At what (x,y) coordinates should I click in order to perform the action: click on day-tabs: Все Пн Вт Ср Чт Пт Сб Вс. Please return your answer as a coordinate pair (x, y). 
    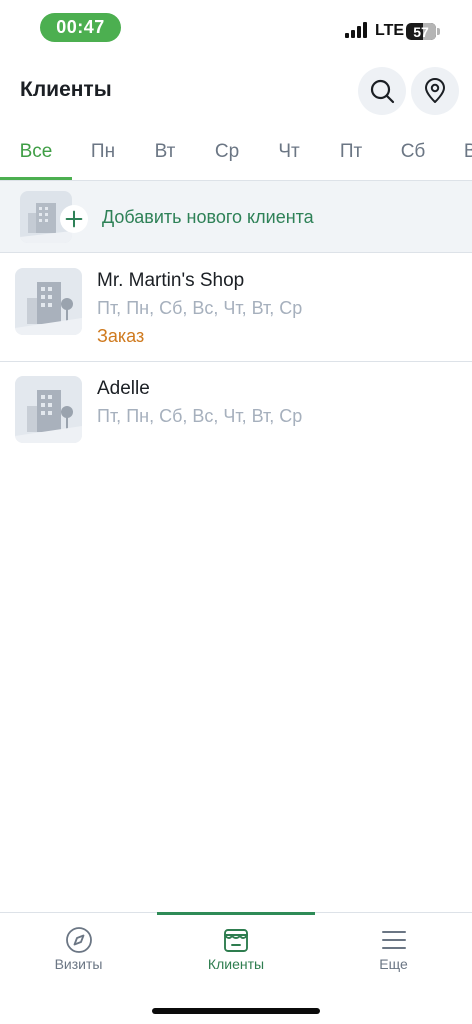
    Looking at the image, I should click on (236, 152).